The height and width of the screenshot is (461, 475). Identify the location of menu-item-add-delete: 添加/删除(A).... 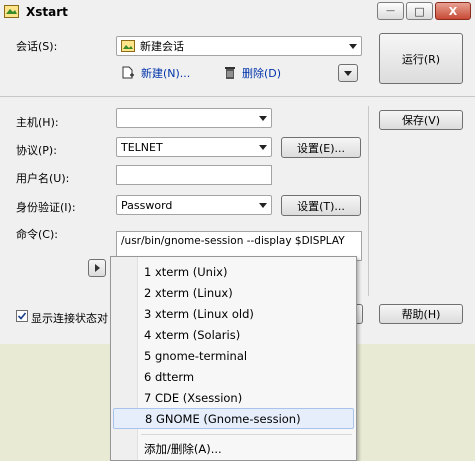
(233, 448).